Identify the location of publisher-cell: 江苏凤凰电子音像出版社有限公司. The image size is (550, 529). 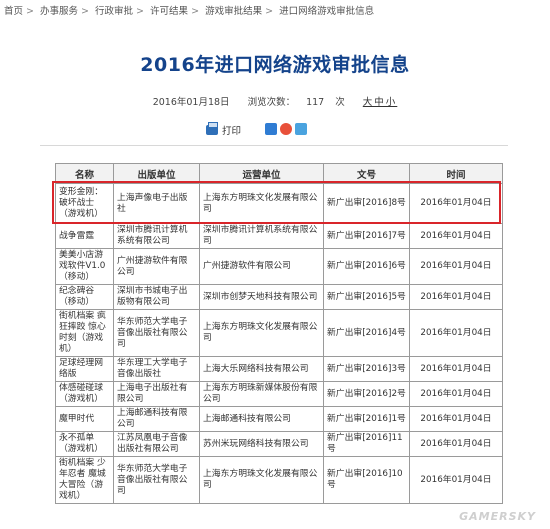
(156, 444).